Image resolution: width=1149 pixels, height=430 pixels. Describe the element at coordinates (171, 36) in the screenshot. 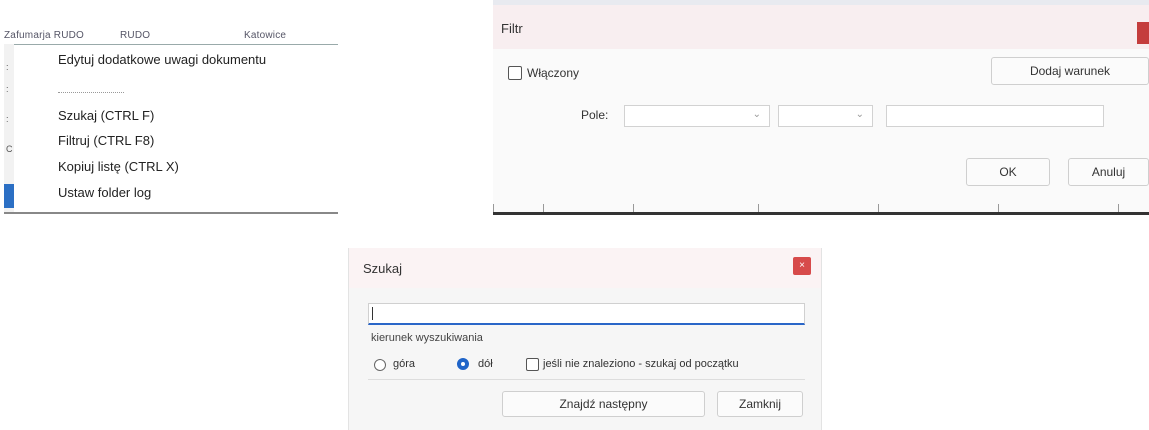

I see `grid-header-row: Zafumarja RUDO RUDO Katowice` at that location.